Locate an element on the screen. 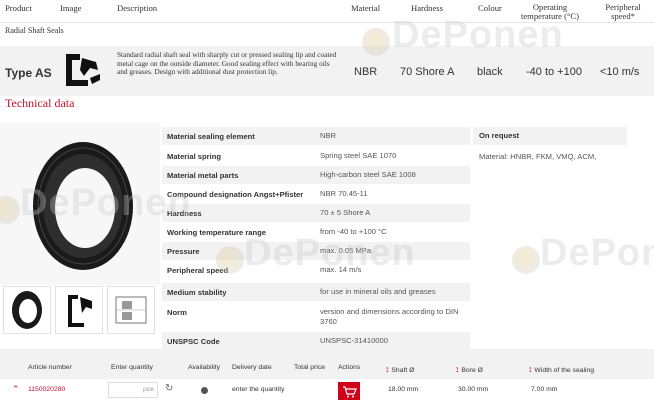 This screenshot has width=654, height=405. spec-row: Pressure max. 0.05 MPa is located at coordinates (316, 251).